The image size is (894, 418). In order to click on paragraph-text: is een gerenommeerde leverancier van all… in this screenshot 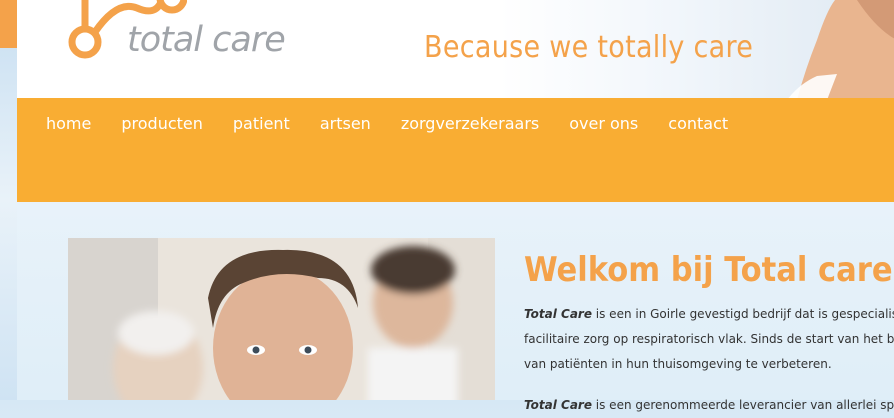, I will do `click(742, 405)`.